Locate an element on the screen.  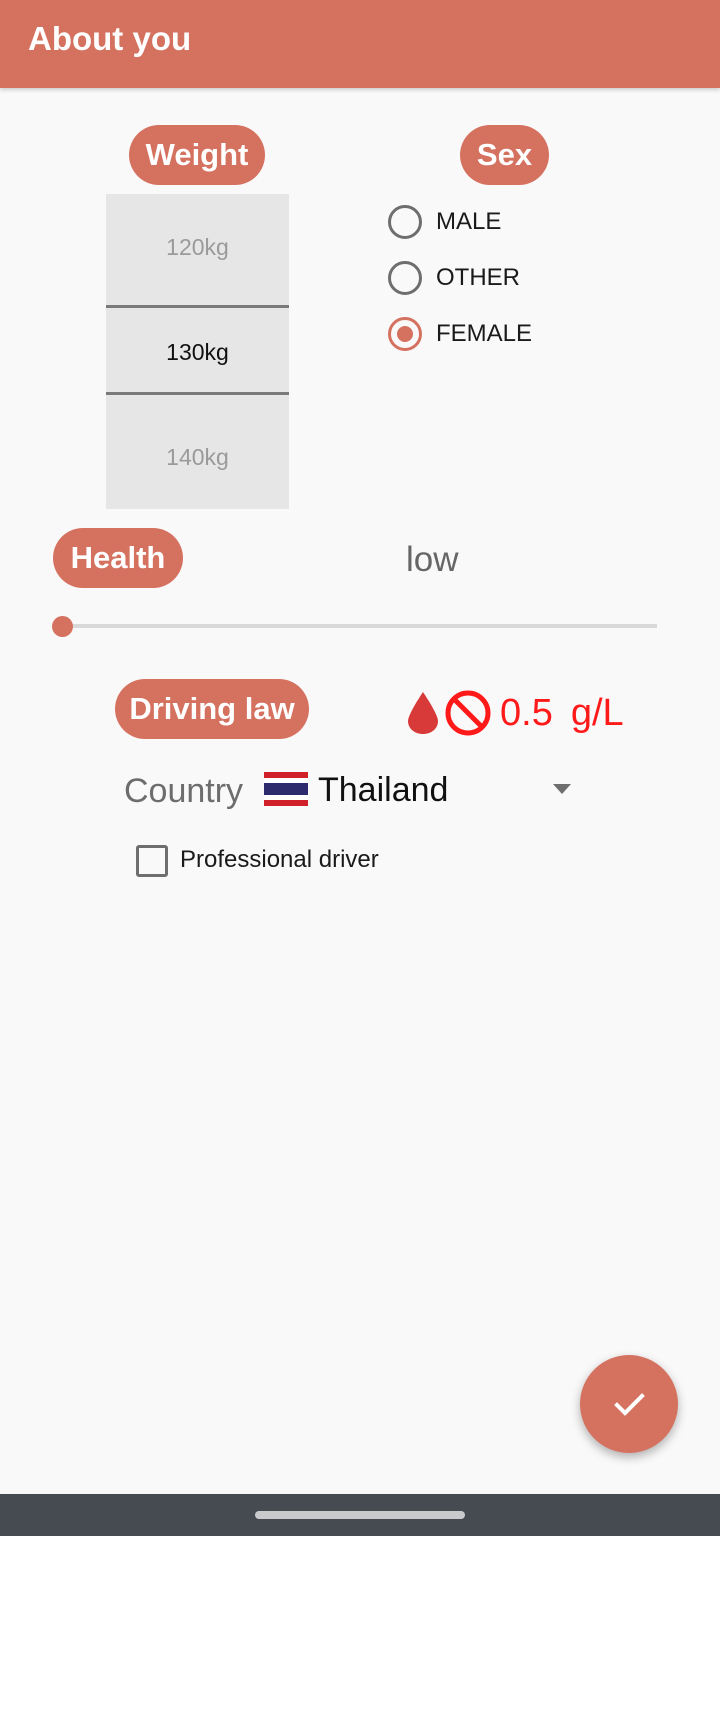
weight-option-above: 120kg is located at coordinates (197, 247).